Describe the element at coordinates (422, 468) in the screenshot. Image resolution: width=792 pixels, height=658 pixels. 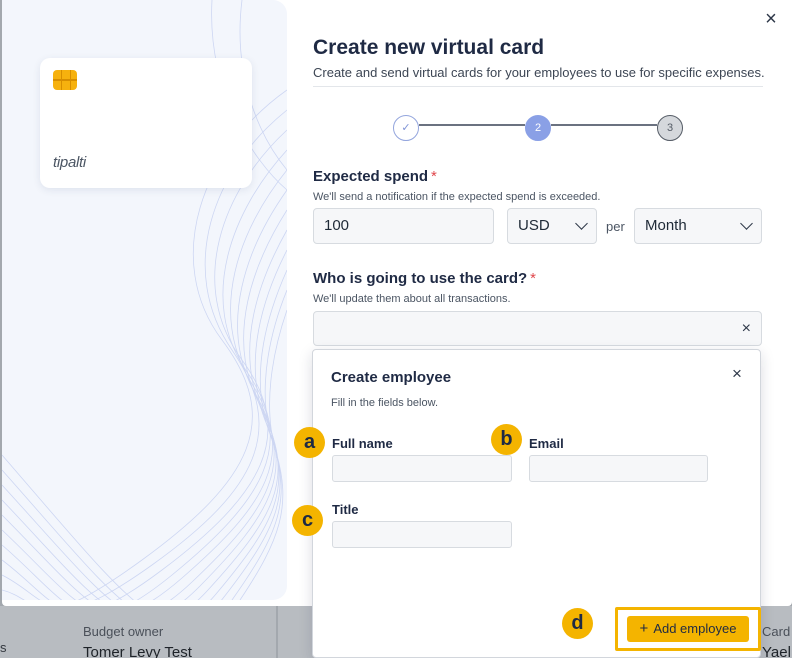
I see `full-name-input` at that location.